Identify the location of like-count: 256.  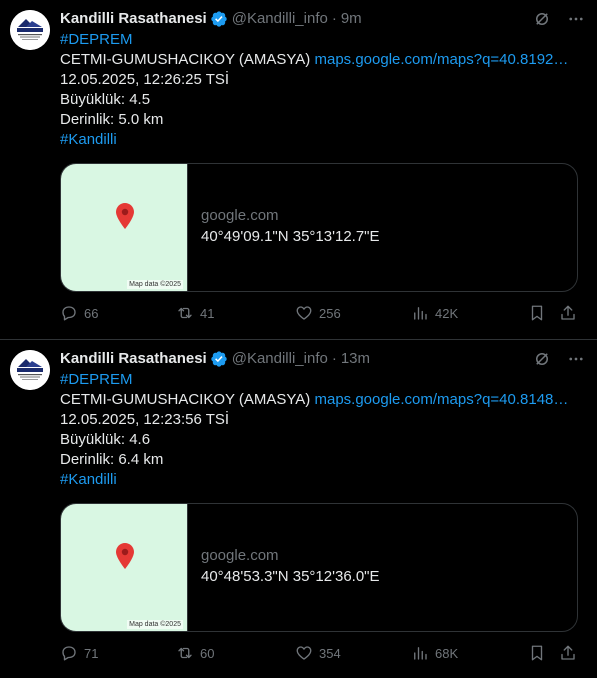
(330, 313).